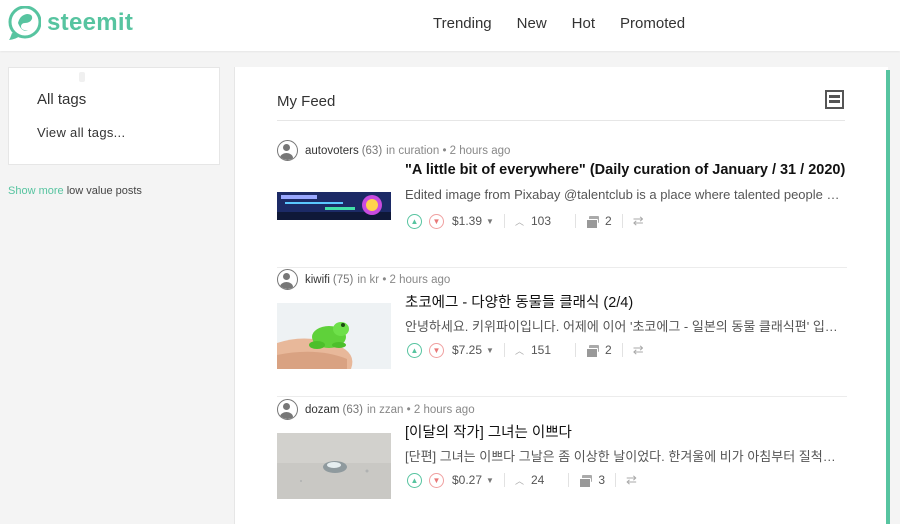 This screenshot has height=524, width=900. I want to click on payout-value: $7.25, so click(467, 350).